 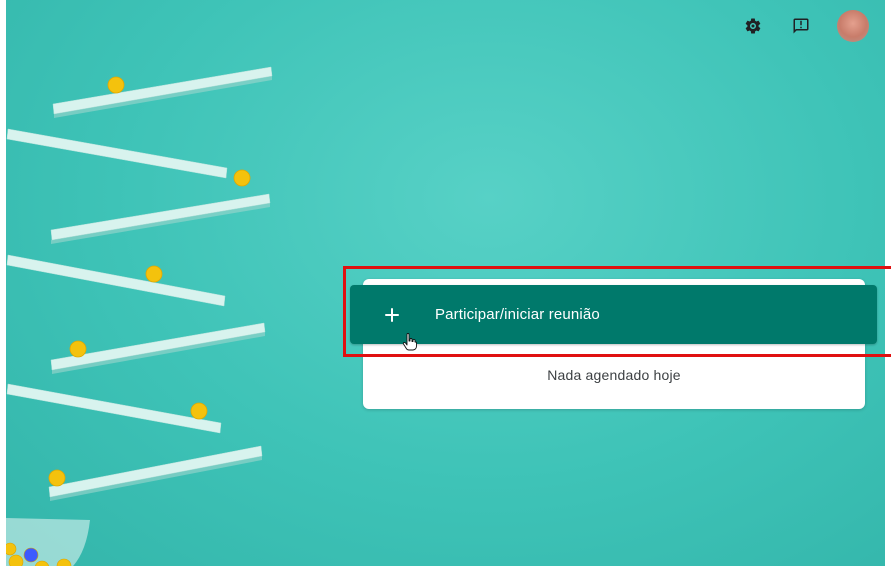 I want to click on account-avatar, so click(x=853, y=26).